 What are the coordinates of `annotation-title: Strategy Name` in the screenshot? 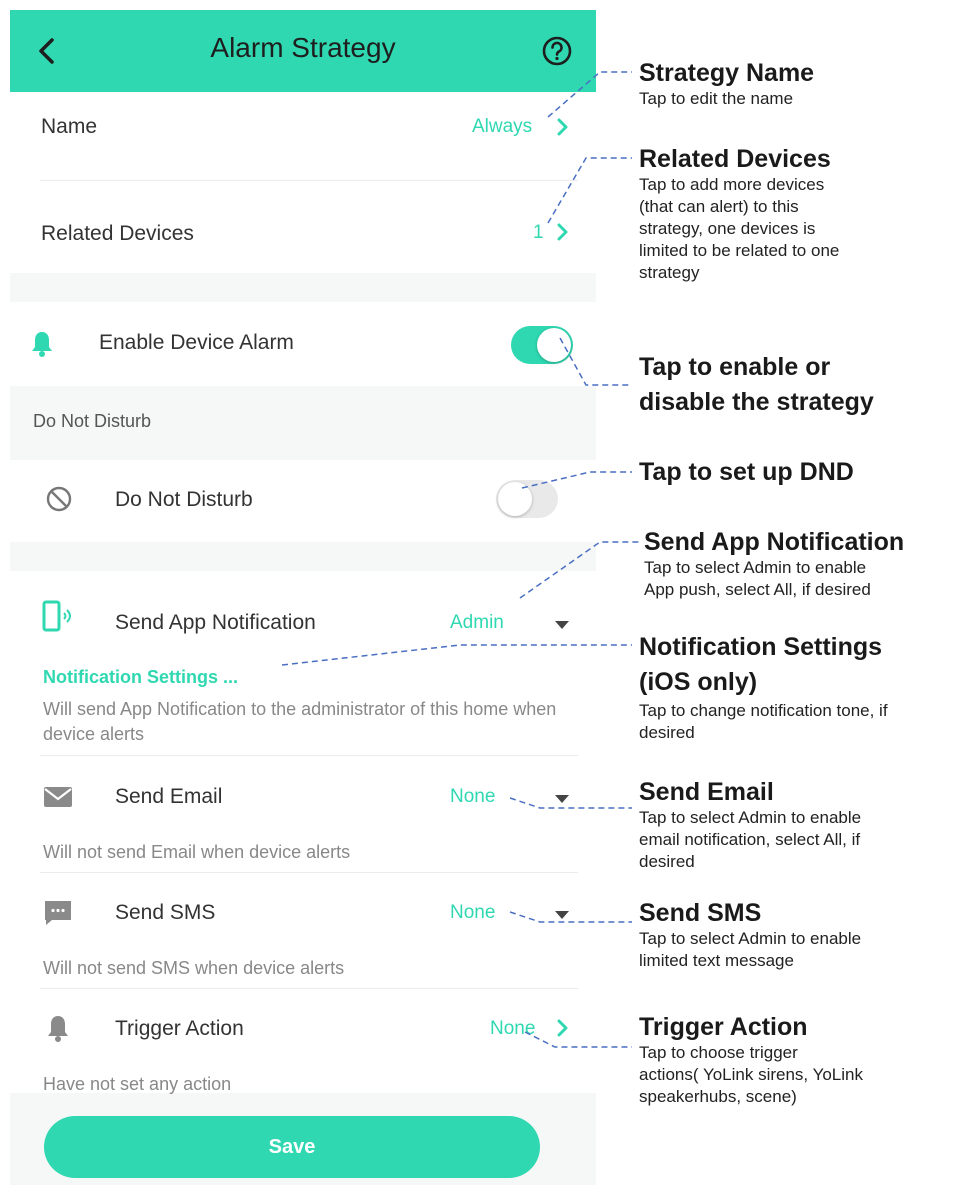 It's located at (727, 73).